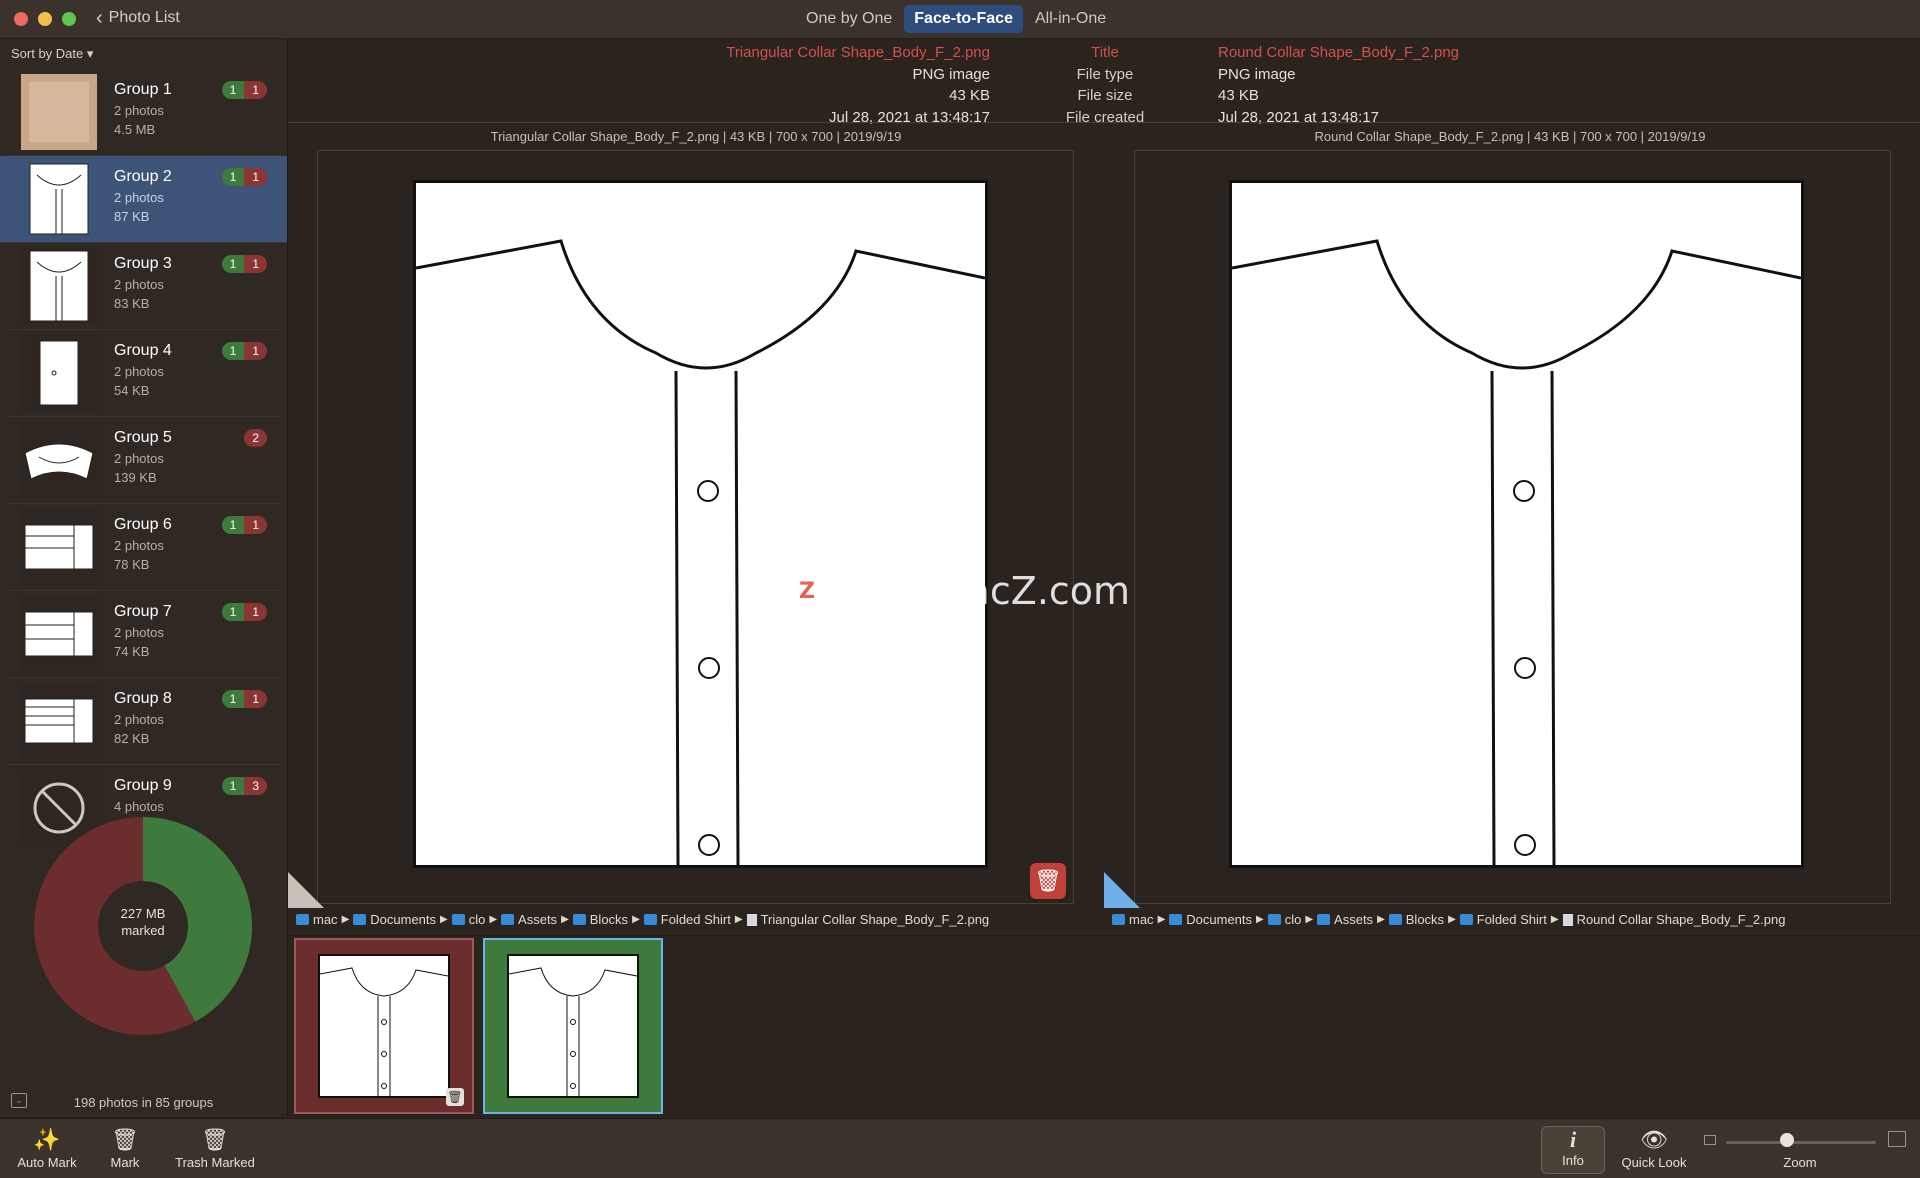 This screenshot has height=1178, width=1920. I want to click on trash-marked-button: 🗑 Trash Marked, so click(215, 1148).